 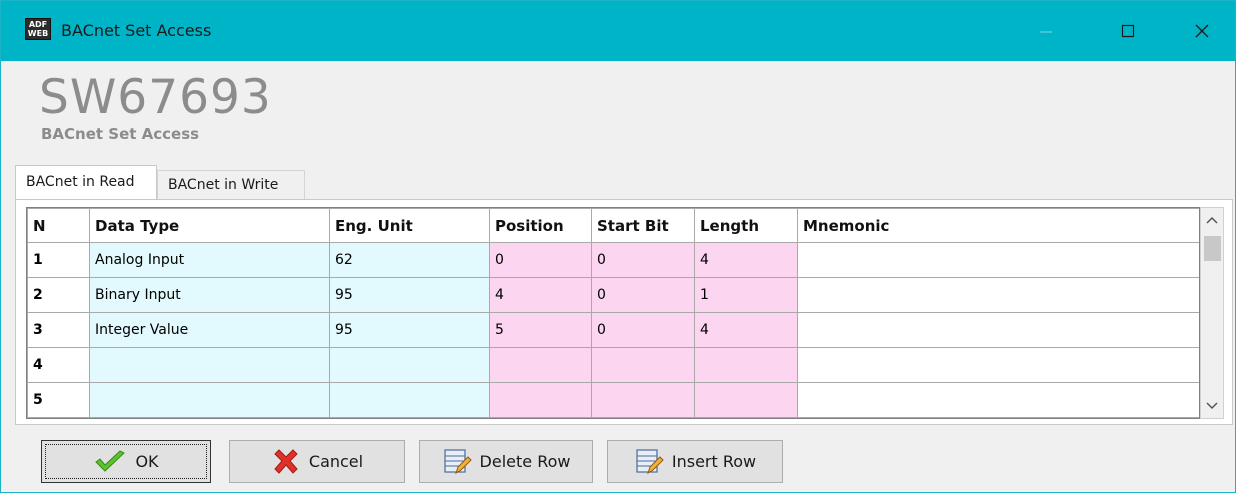 What do you see at coordinates (618, 31) in the screenshot?
I see `title-bar: ADF WEB BACnet Set Access` at bounding box center [618, 31].